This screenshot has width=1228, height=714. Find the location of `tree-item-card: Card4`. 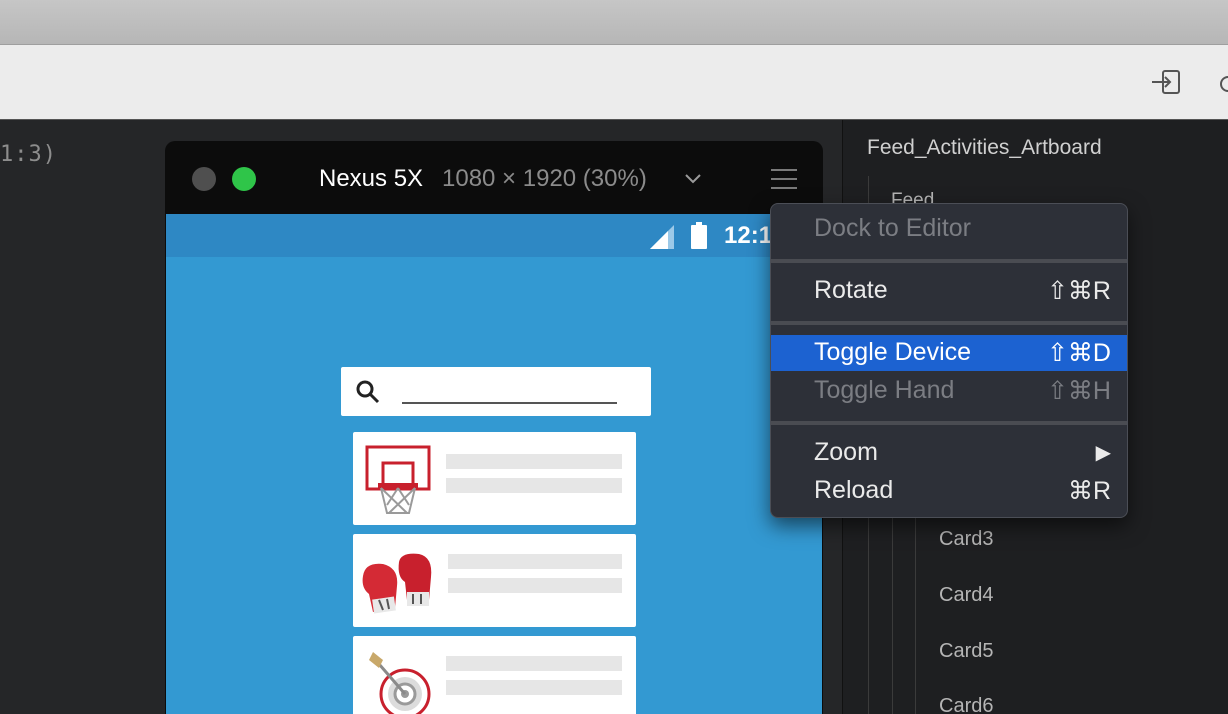

tree-item-card: Card4 is located at coordinates (966, 595).